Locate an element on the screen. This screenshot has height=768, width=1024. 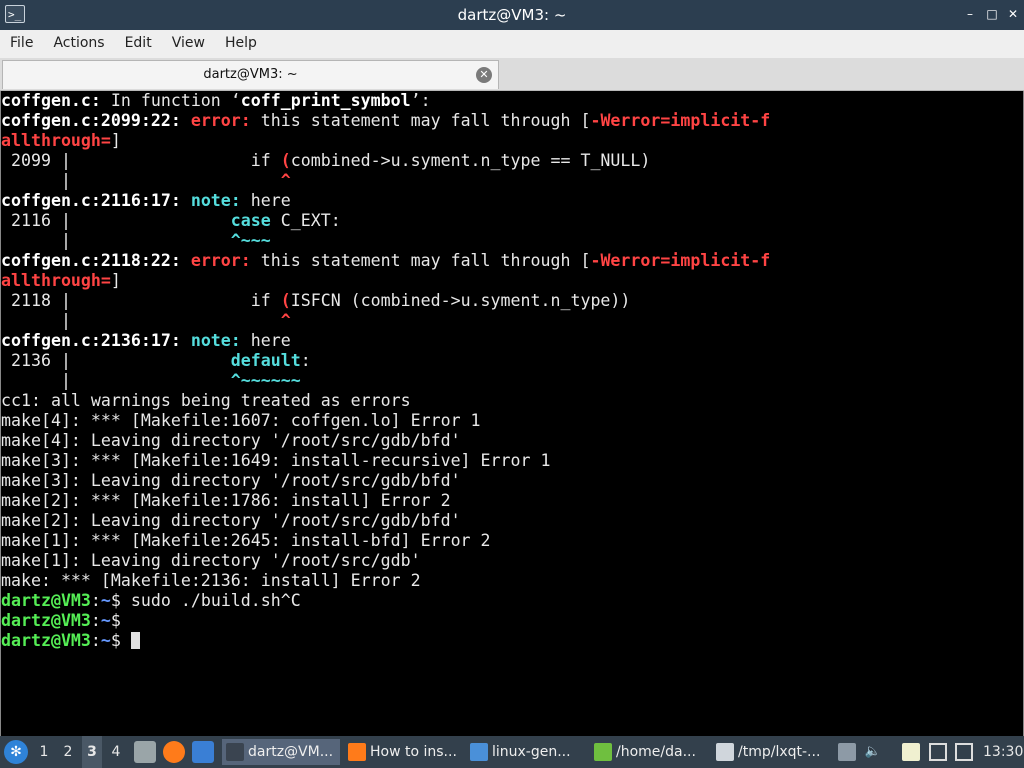
terminal-text: 2118 | if is located at coordinates (141, 300).